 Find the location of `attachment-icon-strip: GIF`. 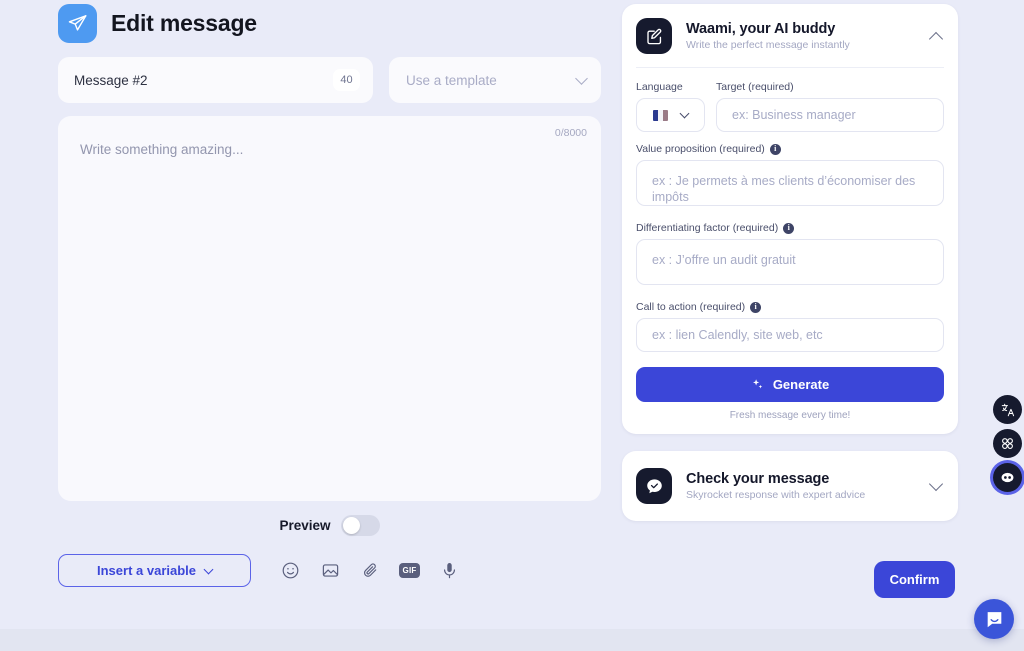

attachment-icon-strip: GIF is located at coordinates (369, 571).